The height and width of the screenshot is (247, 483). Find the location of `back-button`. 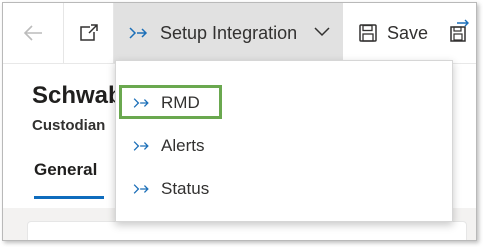

back-button is located at coordinates (33, 33).